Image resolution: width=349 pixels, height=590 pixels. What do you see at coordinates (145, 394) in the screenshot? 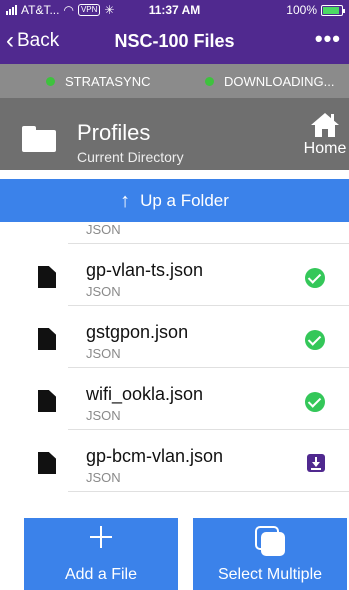
I see `file-name: wifi_ookla.json` at bounding box center [145, 394].